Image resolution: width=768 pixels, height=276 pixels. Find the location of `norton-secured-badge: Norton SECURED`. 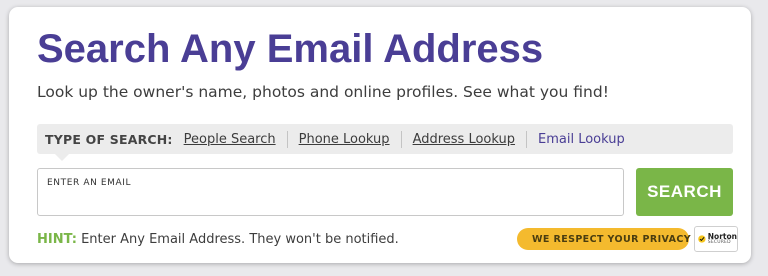

norton-secured-badge: Norton SECURED is located at coordinates (716, 239).